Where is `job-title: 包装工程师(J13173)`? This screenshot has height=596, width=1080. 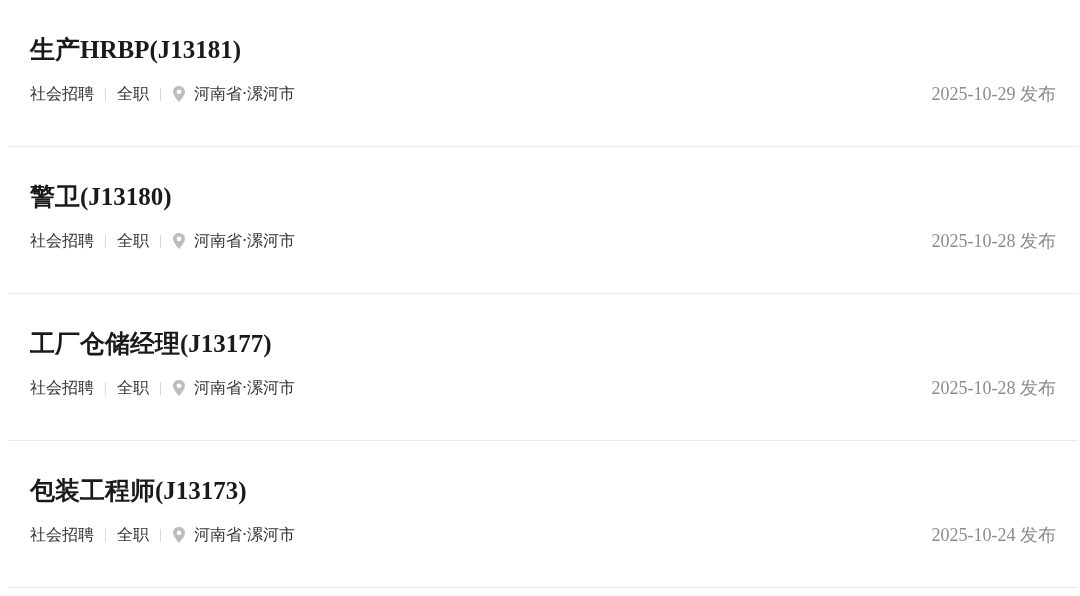
job-title: 包装工程师(J13173) is located at coordinates (138, 491).